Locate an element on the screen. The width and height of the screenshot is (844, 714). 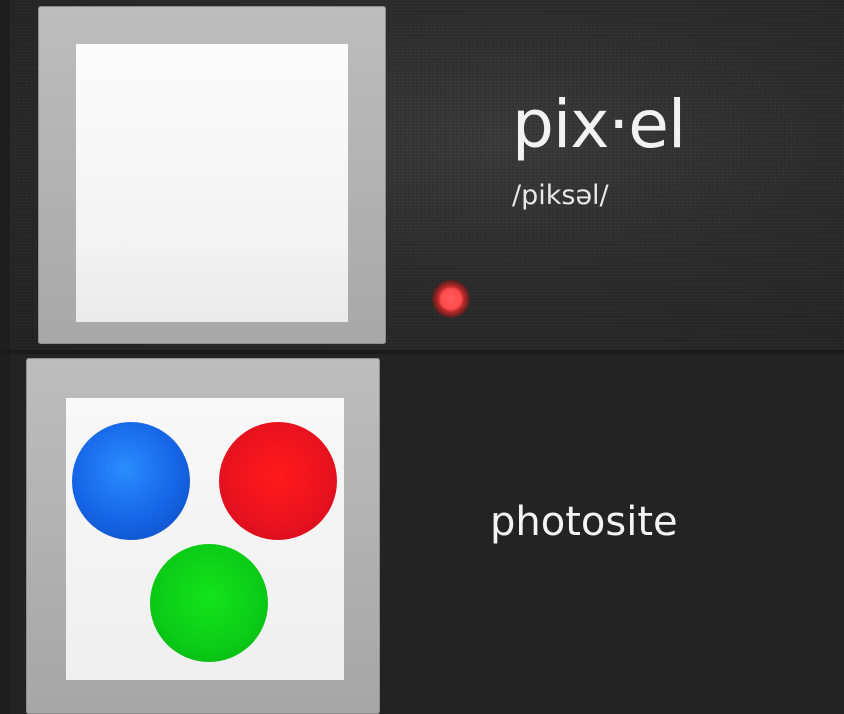
photosite-label: photosite is located at coordinates (584, 522).